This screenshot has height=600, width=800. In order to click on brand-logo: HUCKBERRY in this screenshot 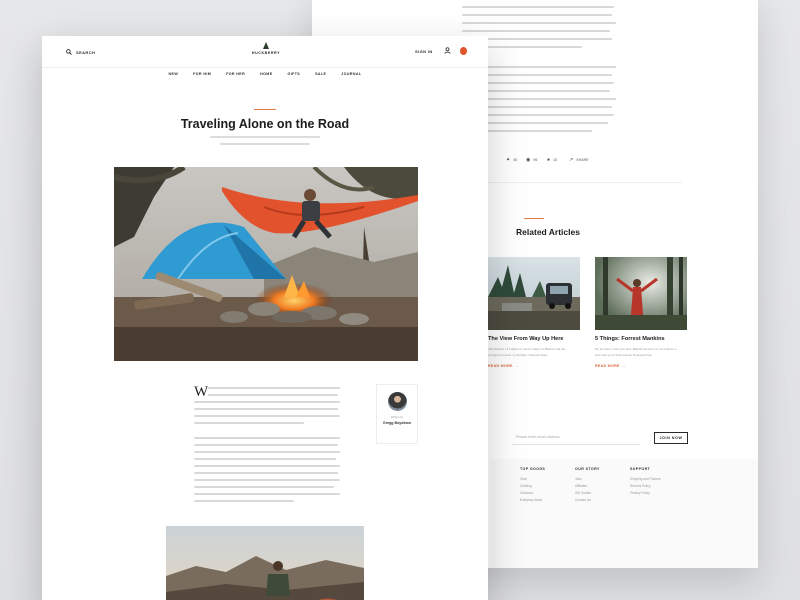, I will do `click(266, 48)`.